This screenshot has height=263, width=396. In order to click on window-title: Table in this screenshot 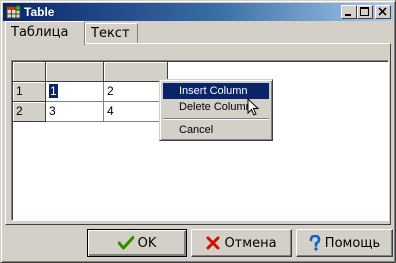, I will do `click(39, 12)`.